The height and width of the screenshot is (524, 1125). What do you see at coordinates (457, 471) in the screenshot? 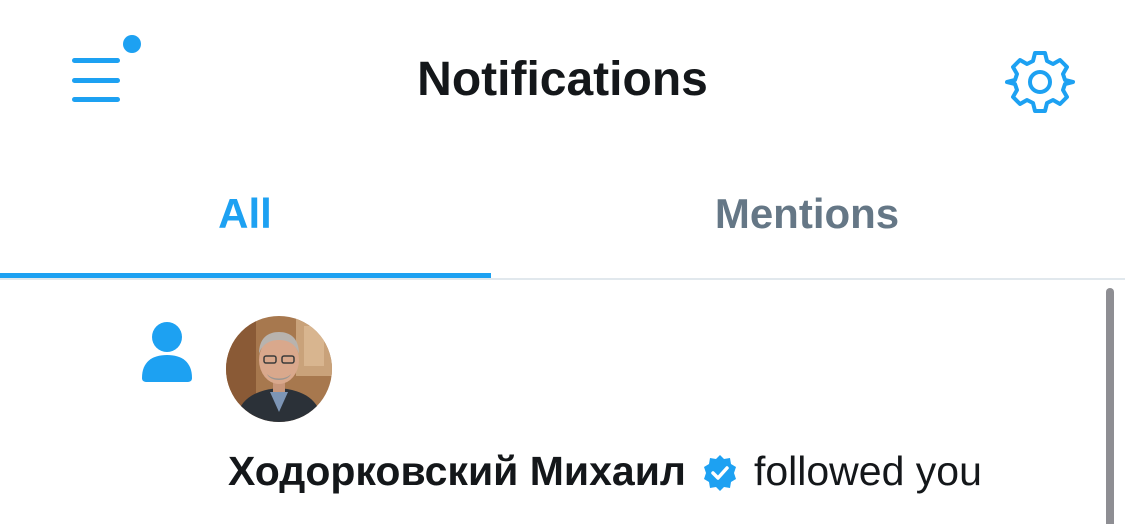
I see `user-name: Ходорковский Михаил` at bounding box center [457, 471].